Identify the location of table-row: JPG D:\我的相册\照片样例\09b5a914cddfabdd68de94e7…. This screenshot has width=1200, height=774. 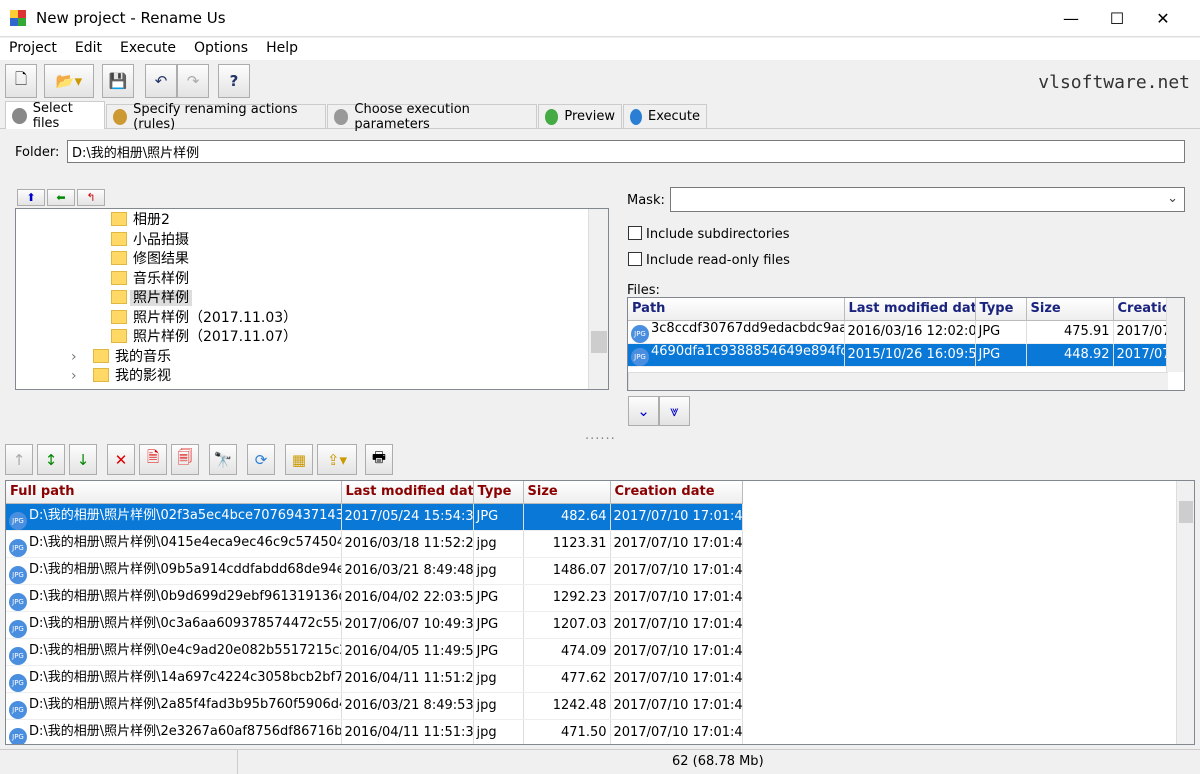
(374, 571).